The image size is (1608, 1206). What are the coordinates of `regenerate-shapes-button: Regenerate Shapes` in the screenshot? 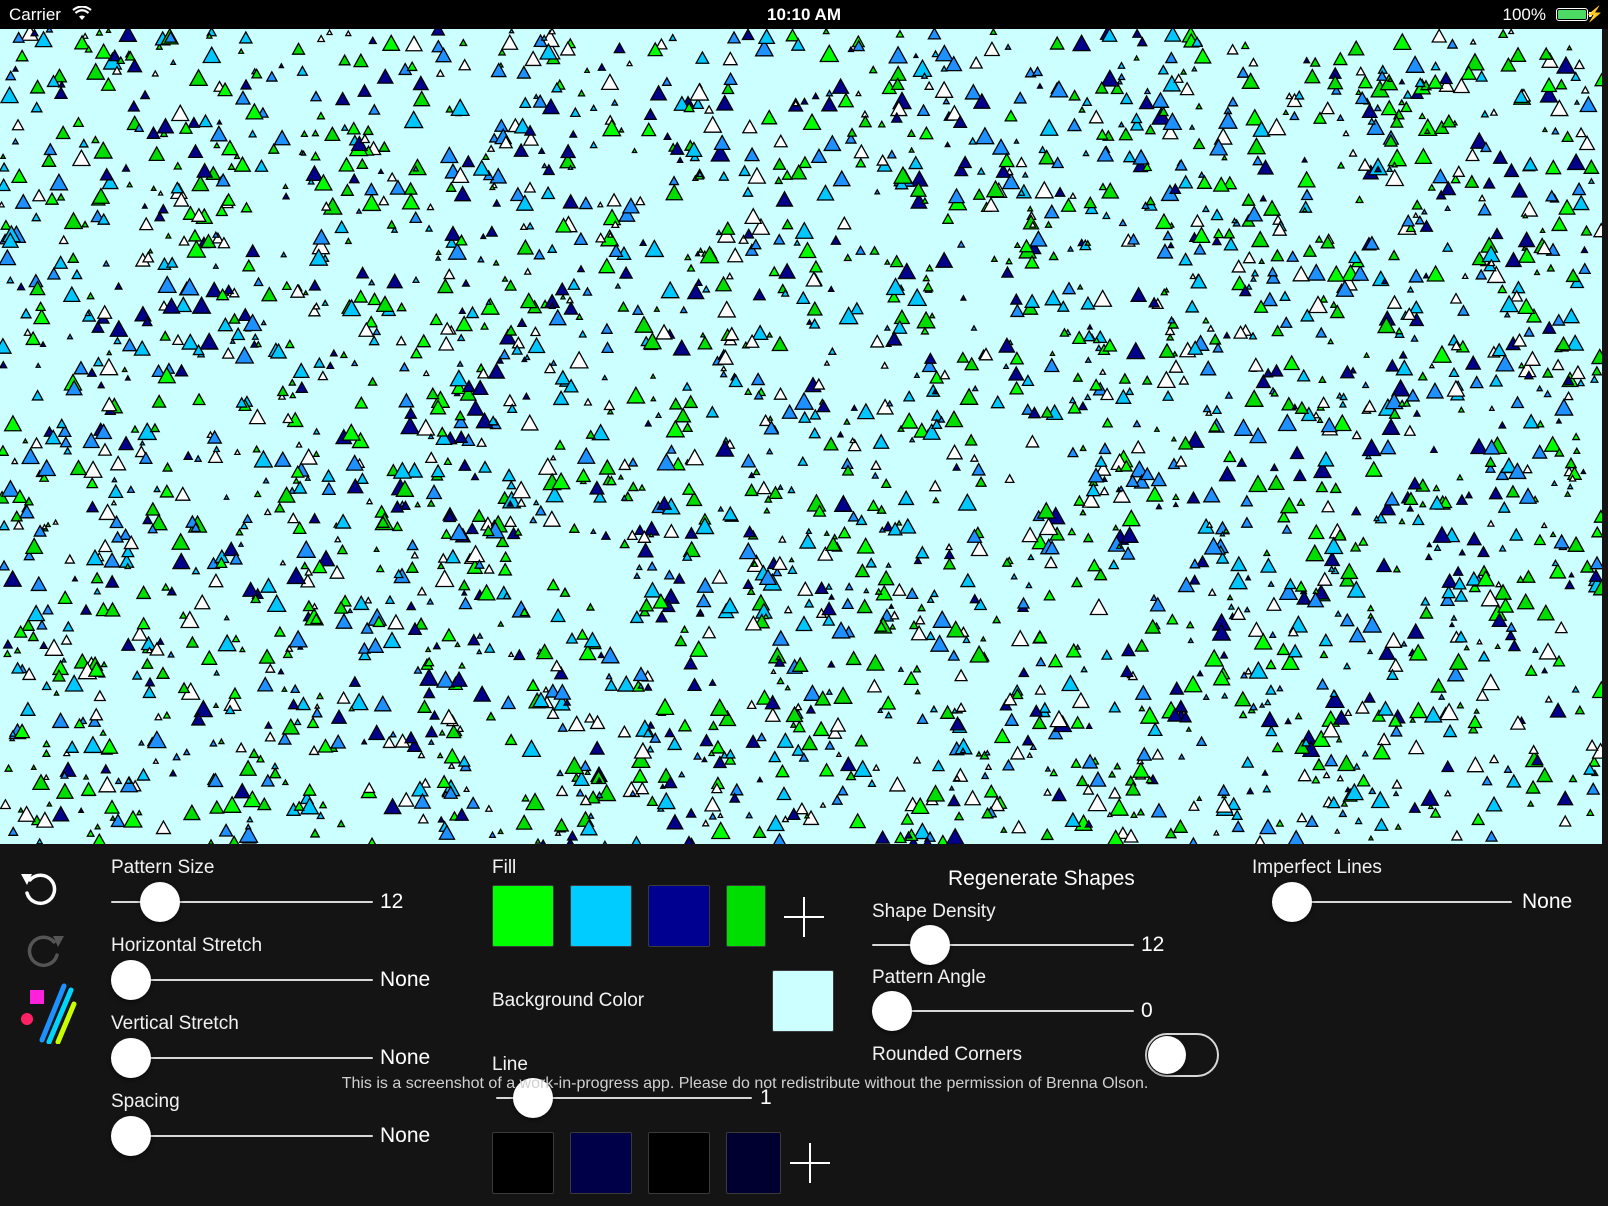 It's located at (1041, 879).